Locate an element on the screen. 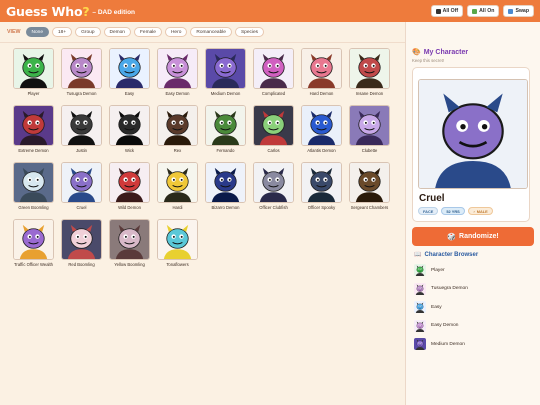  character-card: Atlantis Demon is located at coordinates (321, 131).